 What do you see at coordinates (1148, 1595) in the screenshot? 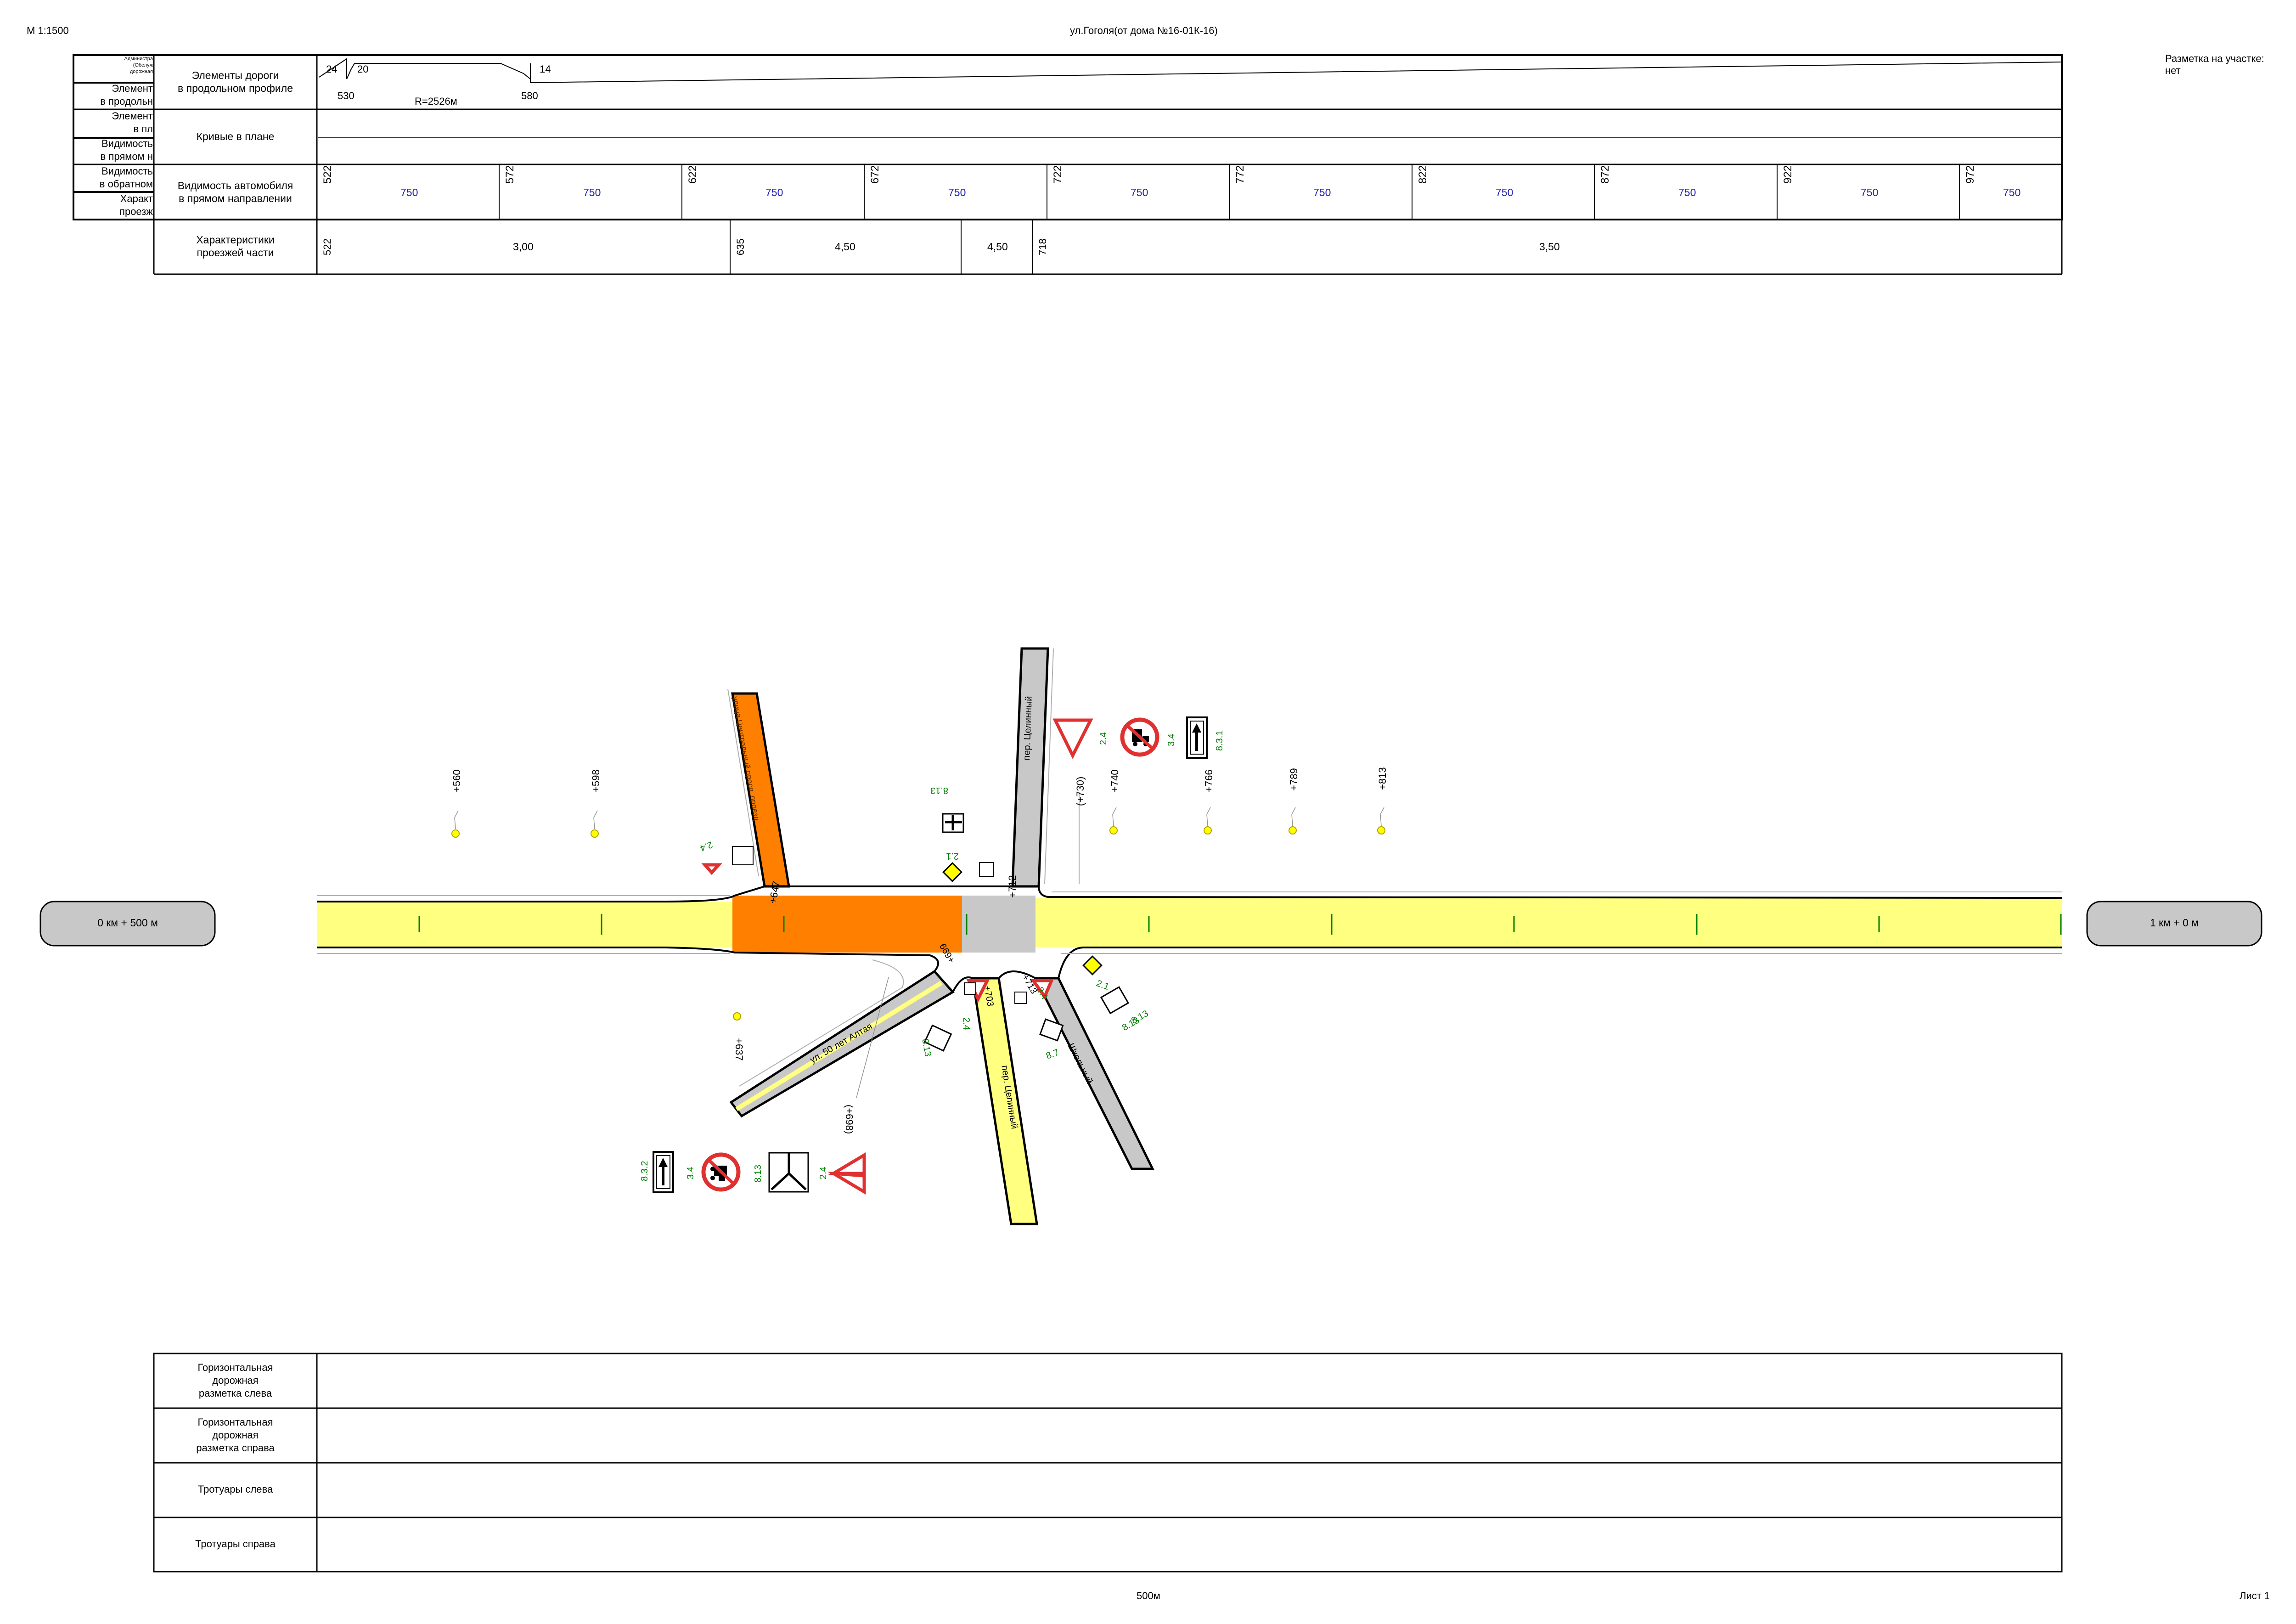
I see `scale-bar-label: 500м` at bounding box center [1148, 1595].